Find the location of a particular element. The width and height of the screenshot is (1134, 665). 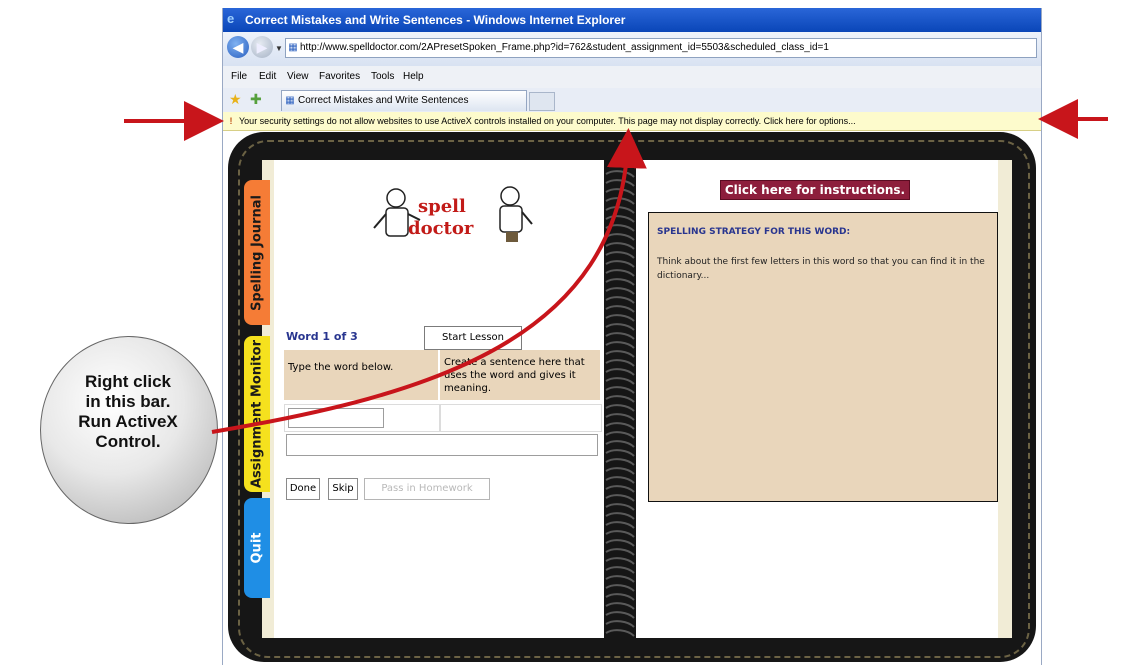

menu-tools: Tools is located at coordinates (382, 77).